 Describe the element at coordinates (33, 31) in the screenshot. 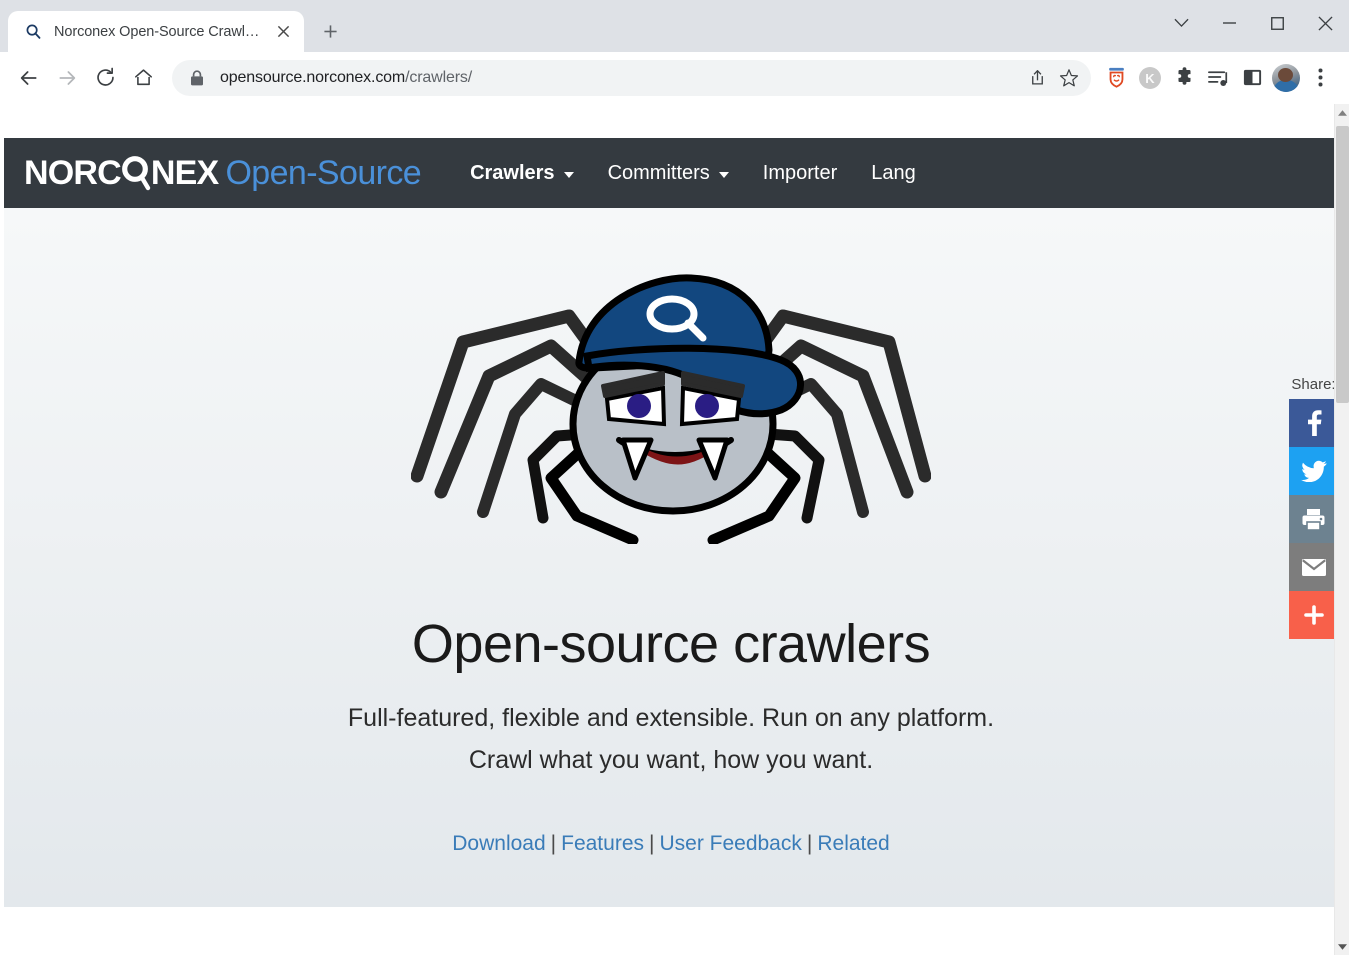

I see `magnifier-icon` at that location.